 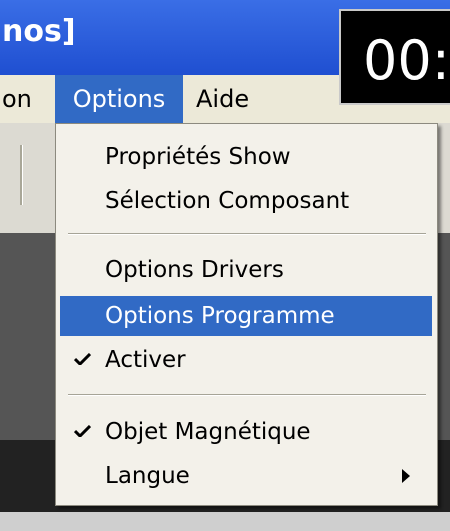 I want to click on menu-item-label: Activer, so click(x=145, y=360).